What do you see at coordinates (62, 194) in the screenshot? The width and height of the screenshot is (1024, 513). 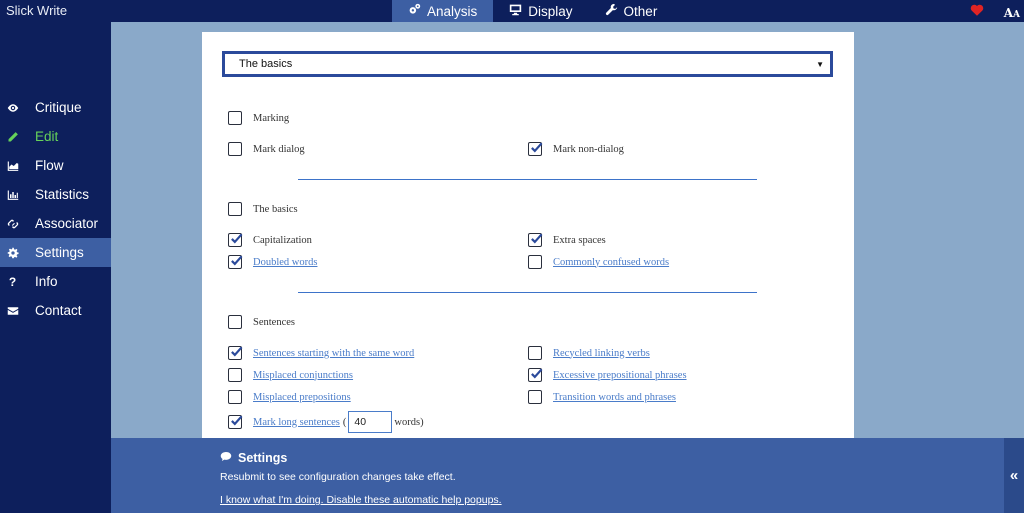 I see `sidebar-item-label: Statistics` at bounding box center [62, 194].